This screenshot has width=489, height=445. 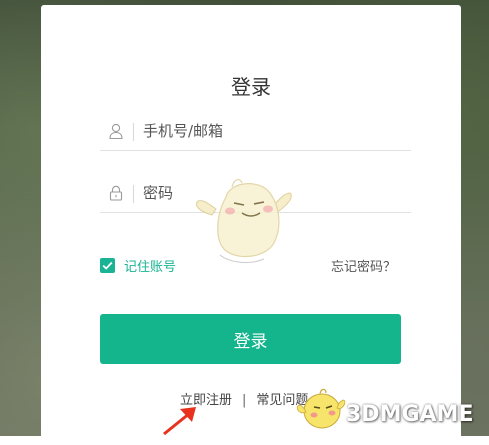 I want to click on checkbox-box, so click(x=107, y=265).